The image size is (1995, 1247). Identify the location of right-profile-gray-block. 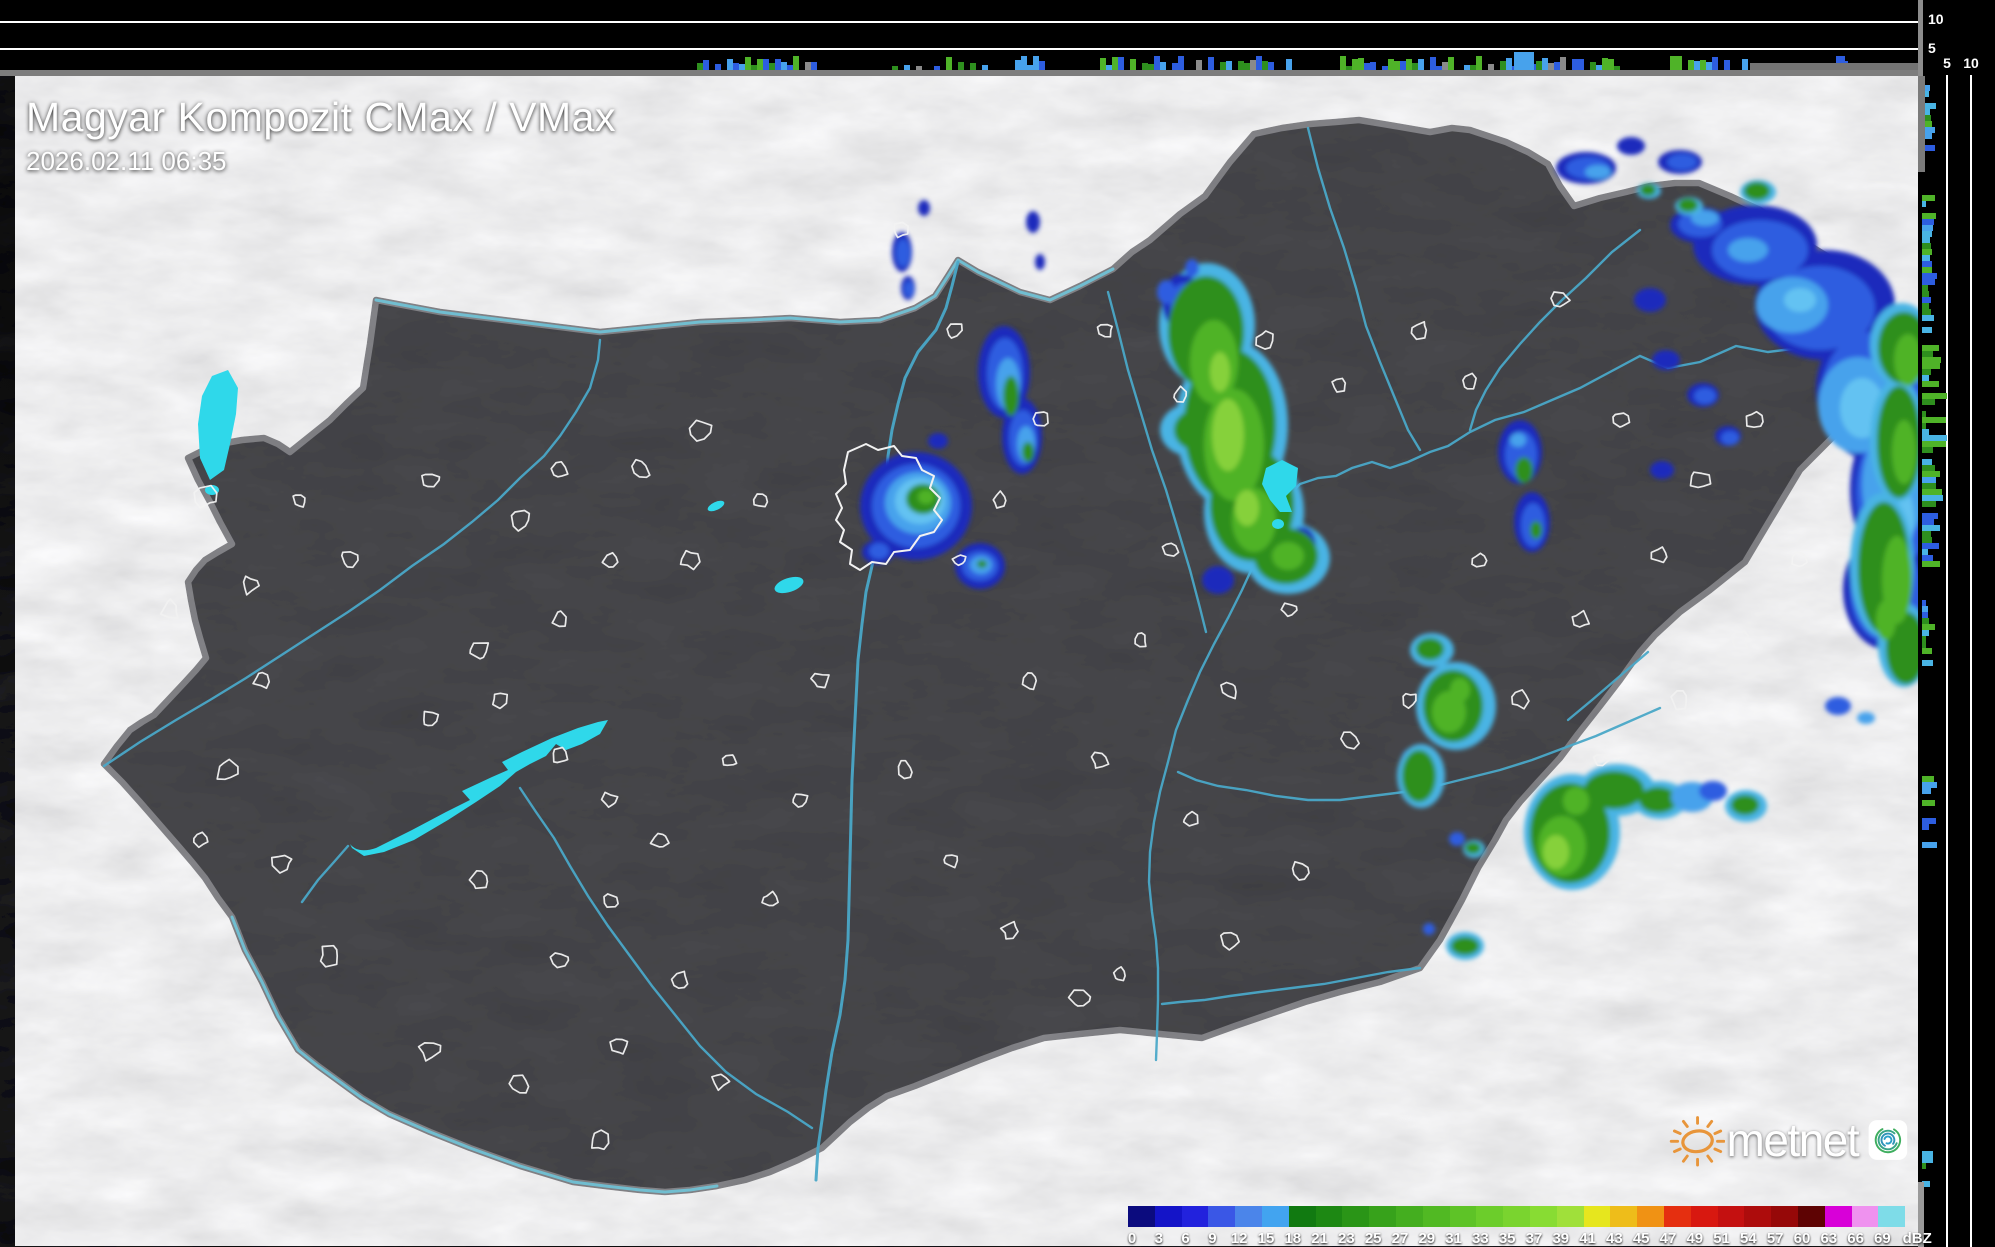
(1921, 124).